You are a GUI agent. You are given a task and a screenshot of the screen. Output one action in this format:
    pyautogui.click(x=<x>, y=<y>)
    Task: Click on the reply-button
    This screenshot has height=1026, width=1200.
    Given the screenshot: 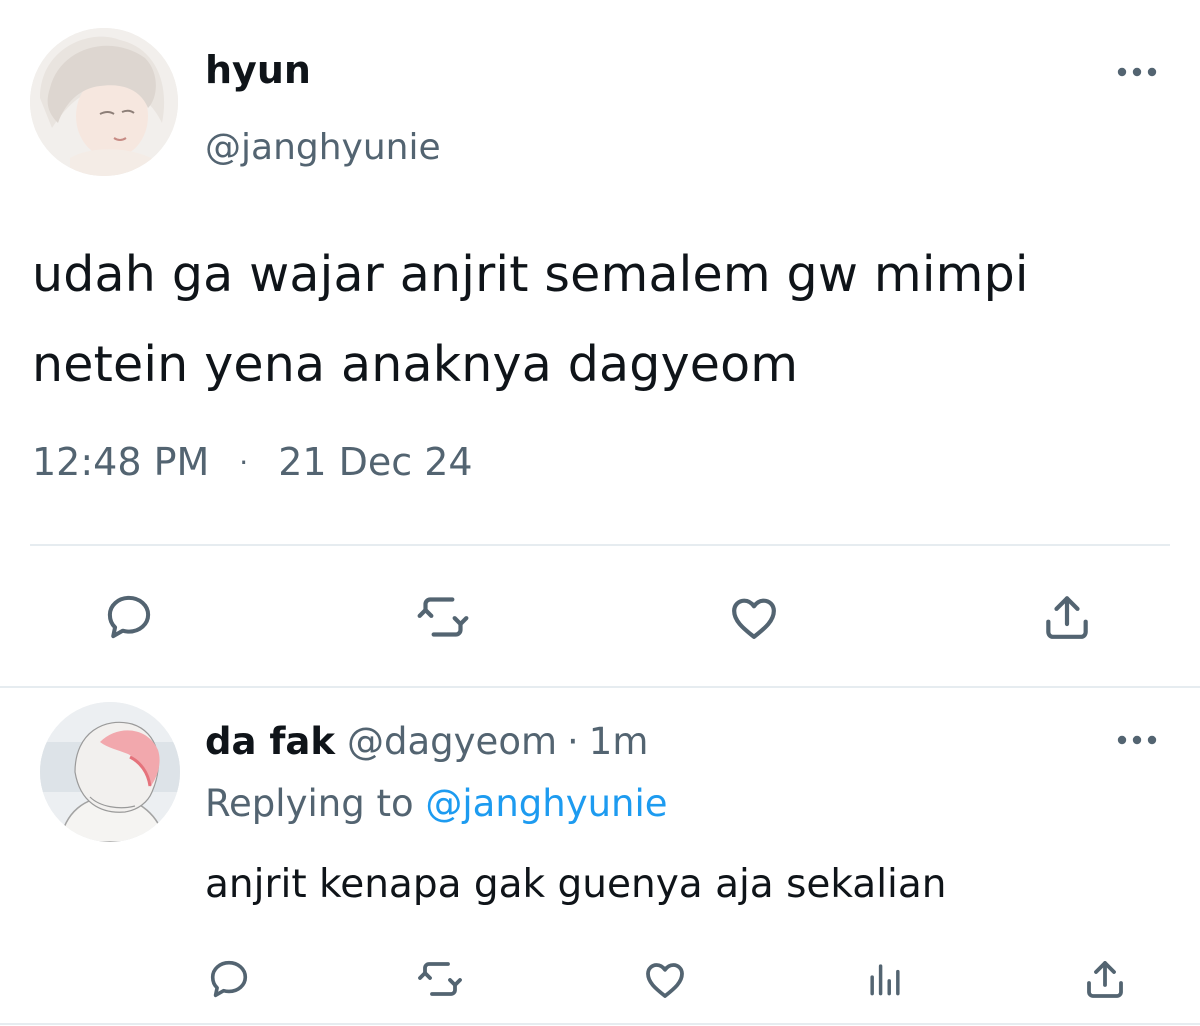 What is the action you would take?
    pyautogui.click(x=129, y=617)
    